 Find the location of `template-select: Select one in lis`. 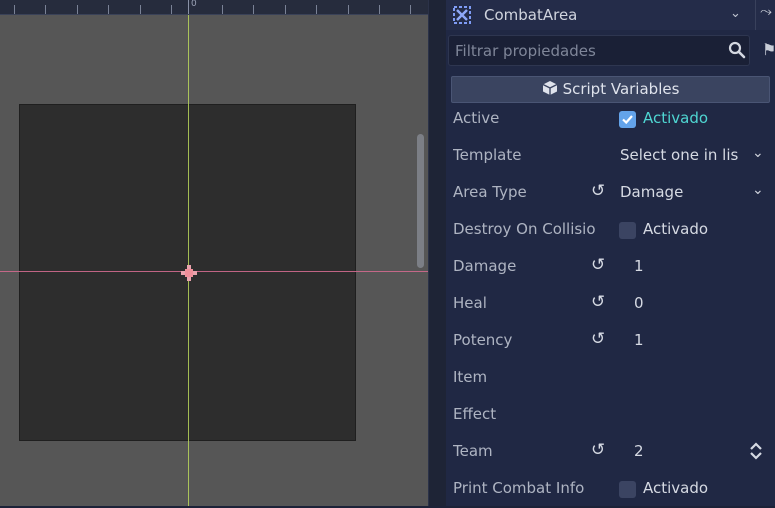

template-select: Select one in lis is located at coordinates (684, 155).